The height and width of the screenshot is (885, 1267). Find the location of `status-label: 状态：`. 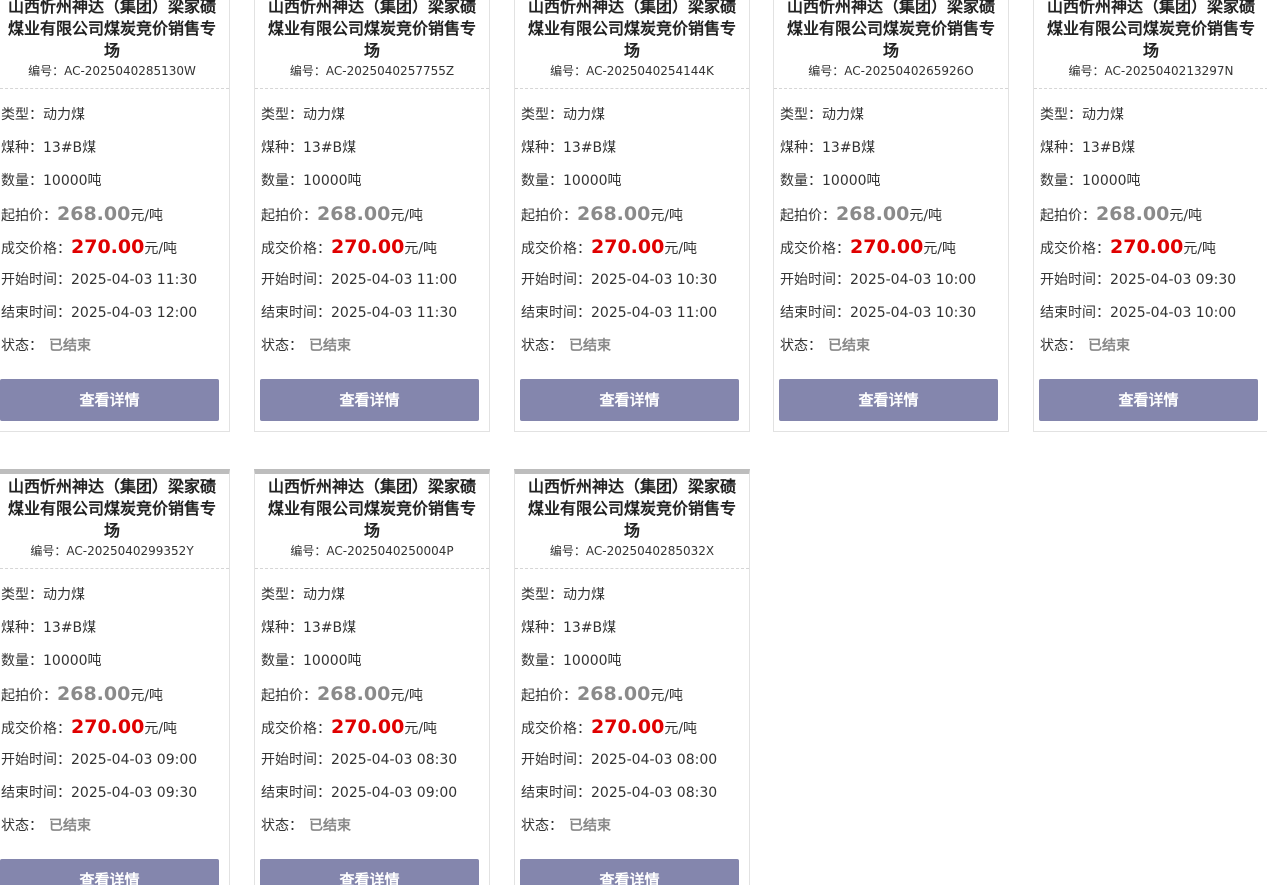

status-label: 状态： is located at coordinates (22, 826).